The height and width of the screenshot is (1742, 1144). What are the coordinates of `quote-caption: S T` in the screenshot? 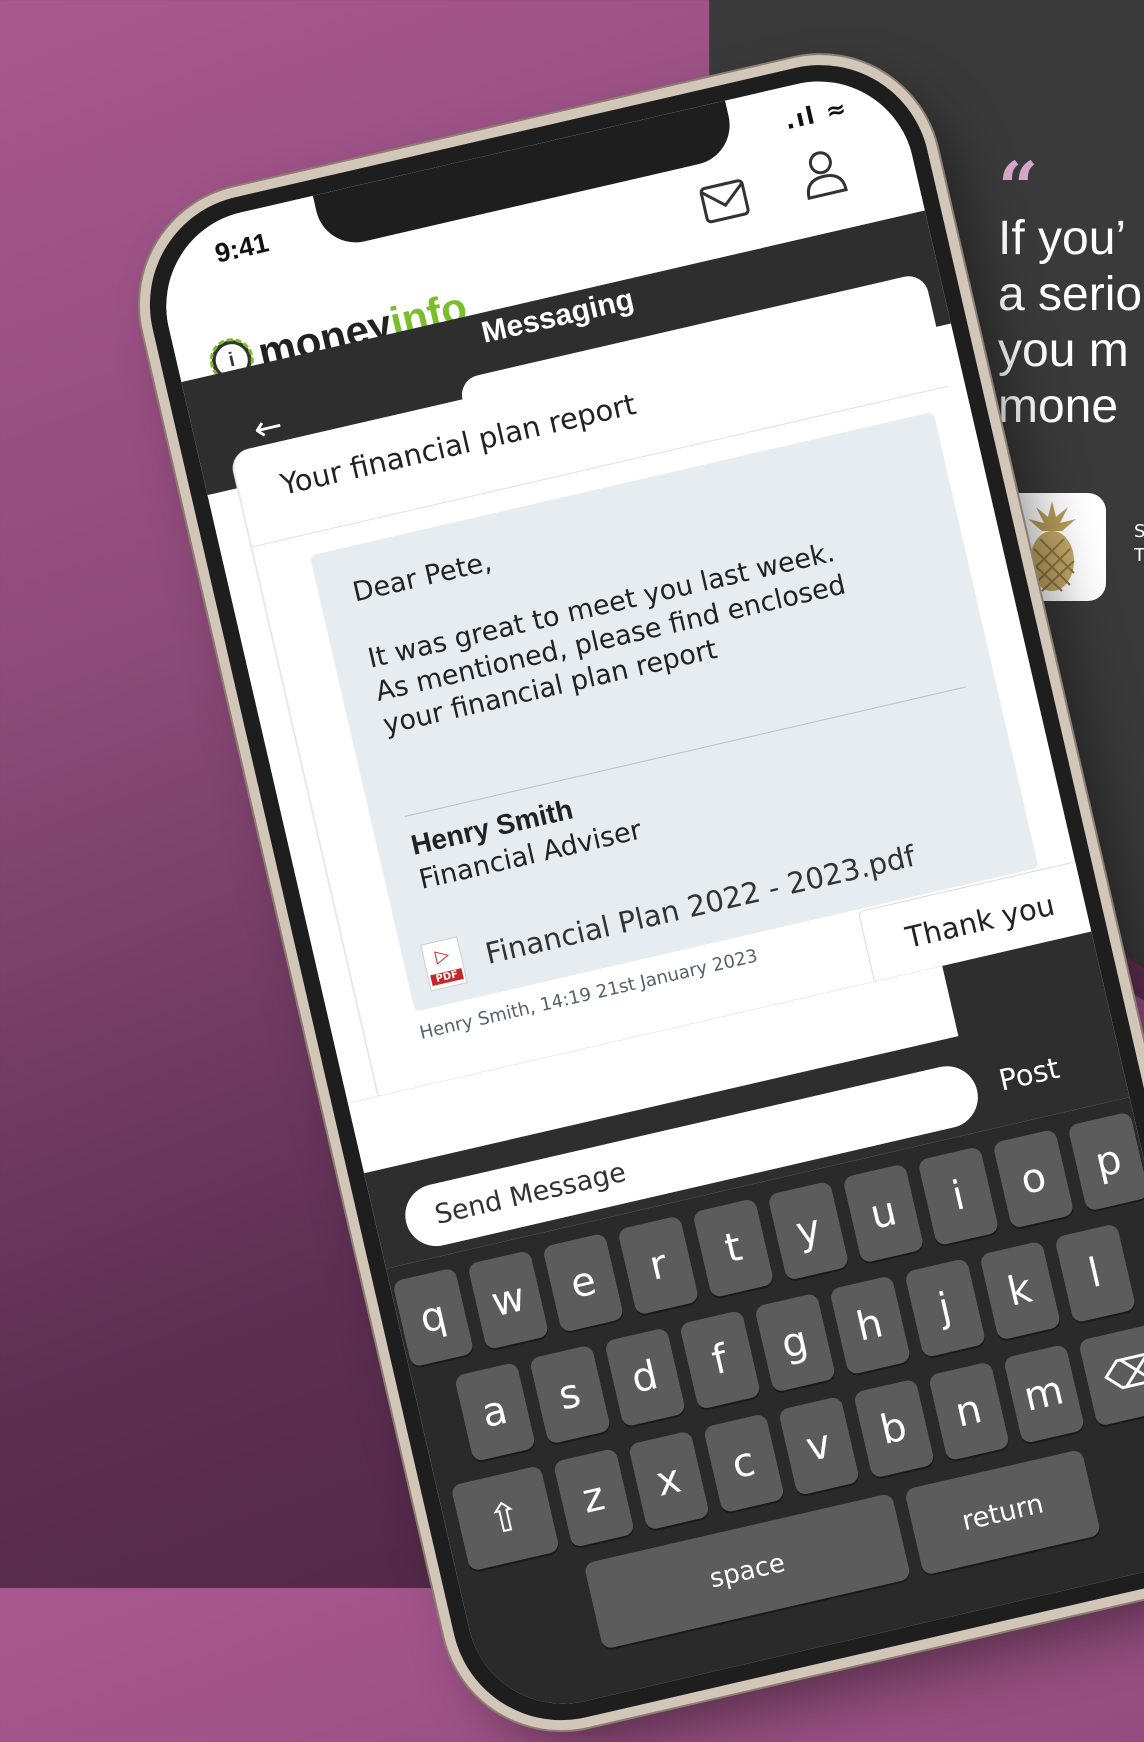 It's located at (1139, 544).